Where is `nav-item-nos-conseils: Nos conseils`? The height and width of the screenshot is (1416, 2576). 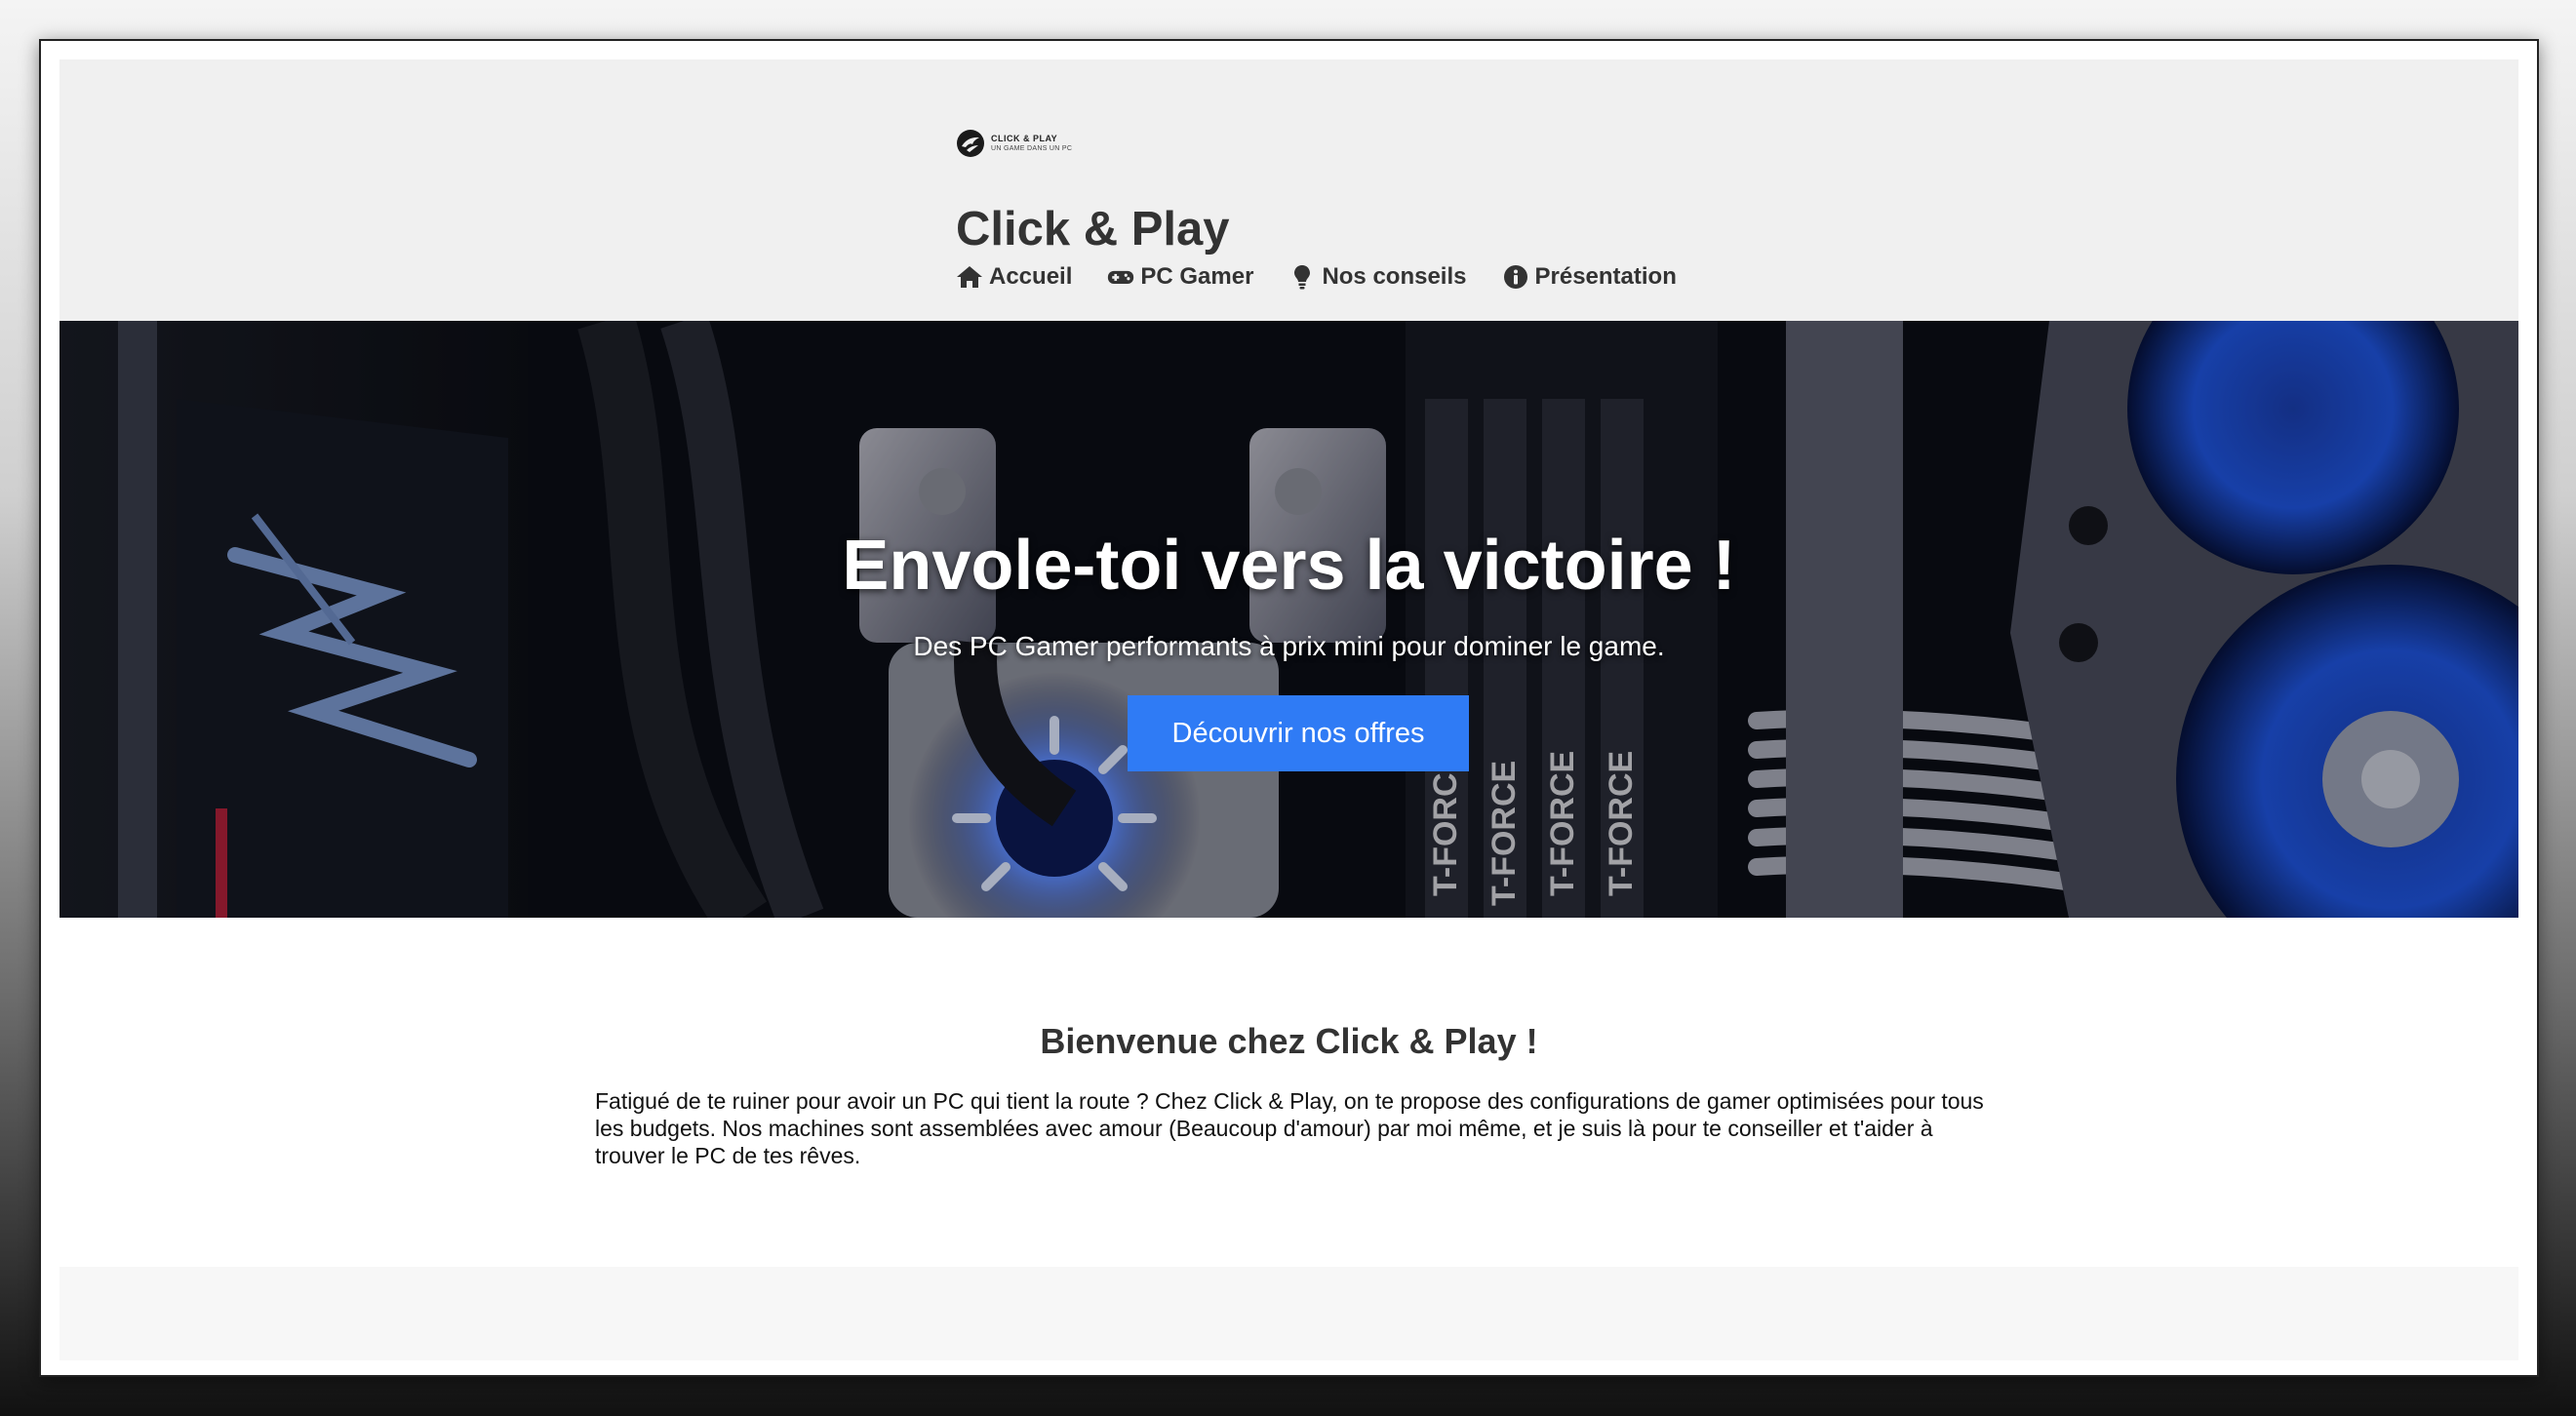
nav-item-nos-conseils: Nos conseils is located at coordinates (1377, 277).